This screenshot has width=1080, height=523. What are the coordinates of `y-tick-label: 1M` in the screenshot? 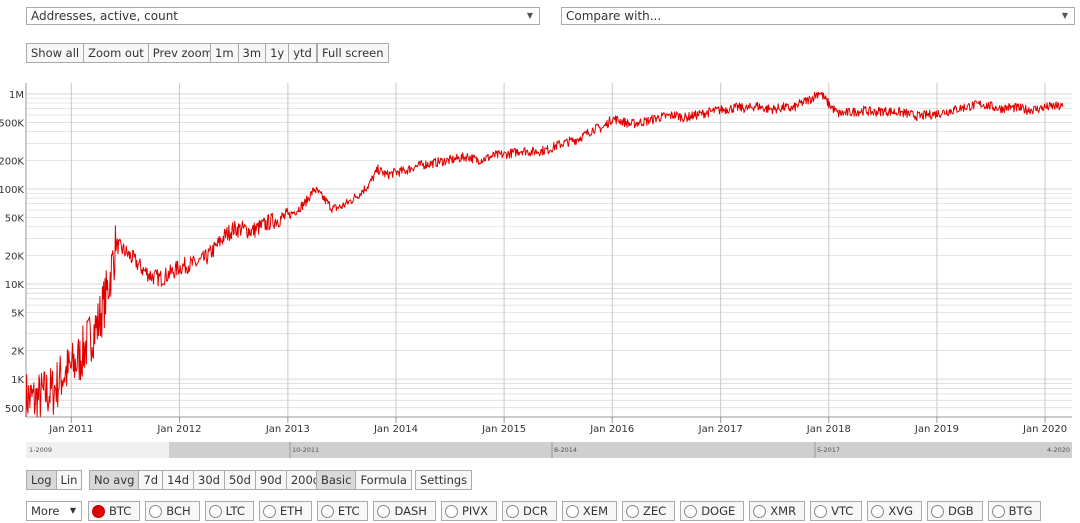 It's located at (16, 95).